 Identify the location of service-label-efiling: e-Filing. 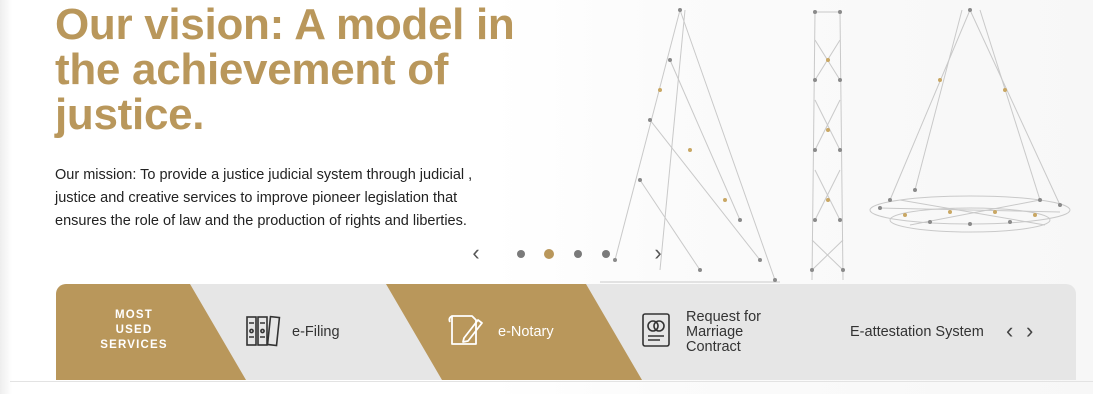
(316, 331).